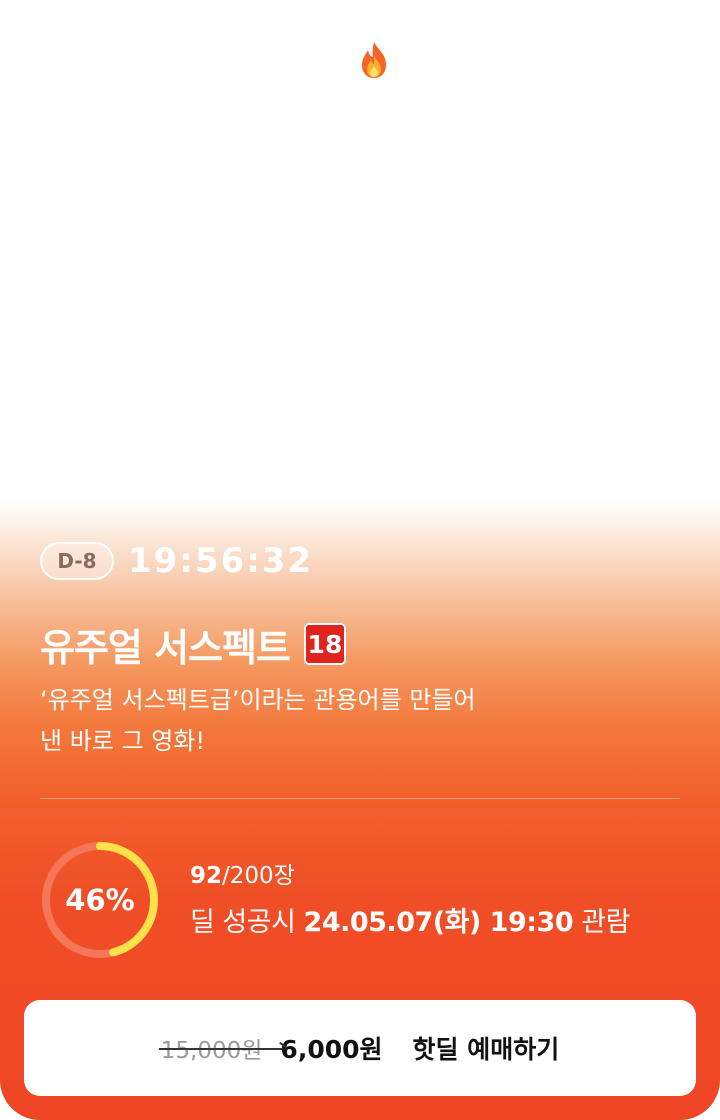 Image resolution: width=720 pixels, height=1120 pixels. What do you see at coordinates (331, 1049) in the screenshot?
I see `sale-price: 6,000원` at bounding box center [331, 1049].